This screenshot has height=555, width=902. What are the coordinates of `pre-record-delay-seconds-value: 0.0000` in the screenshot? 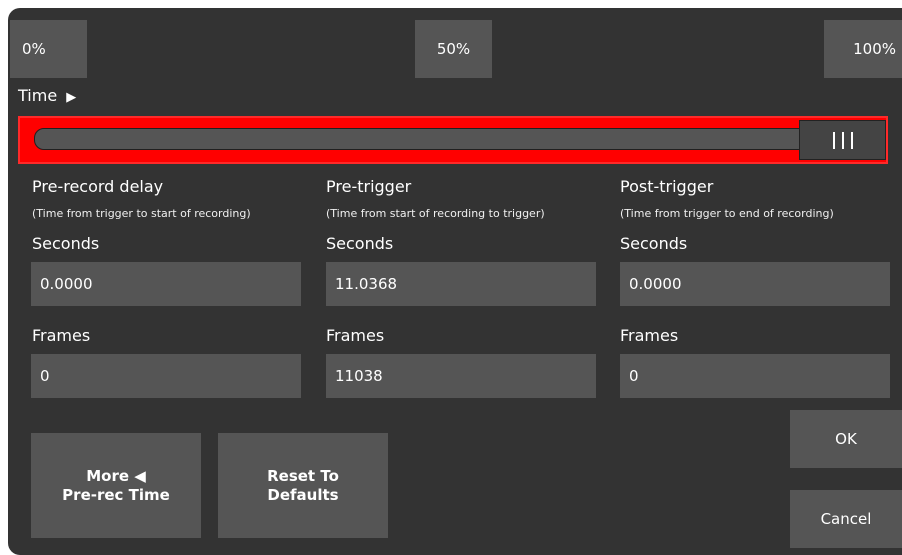 It's located at (66, 284).